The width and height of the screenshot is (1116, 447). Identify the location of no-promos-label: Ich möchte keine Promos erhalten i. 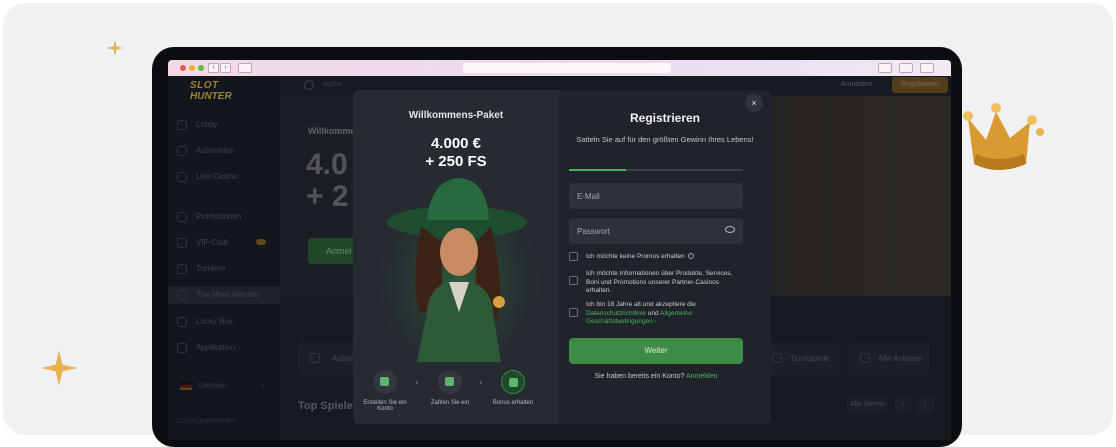
(666, 257).